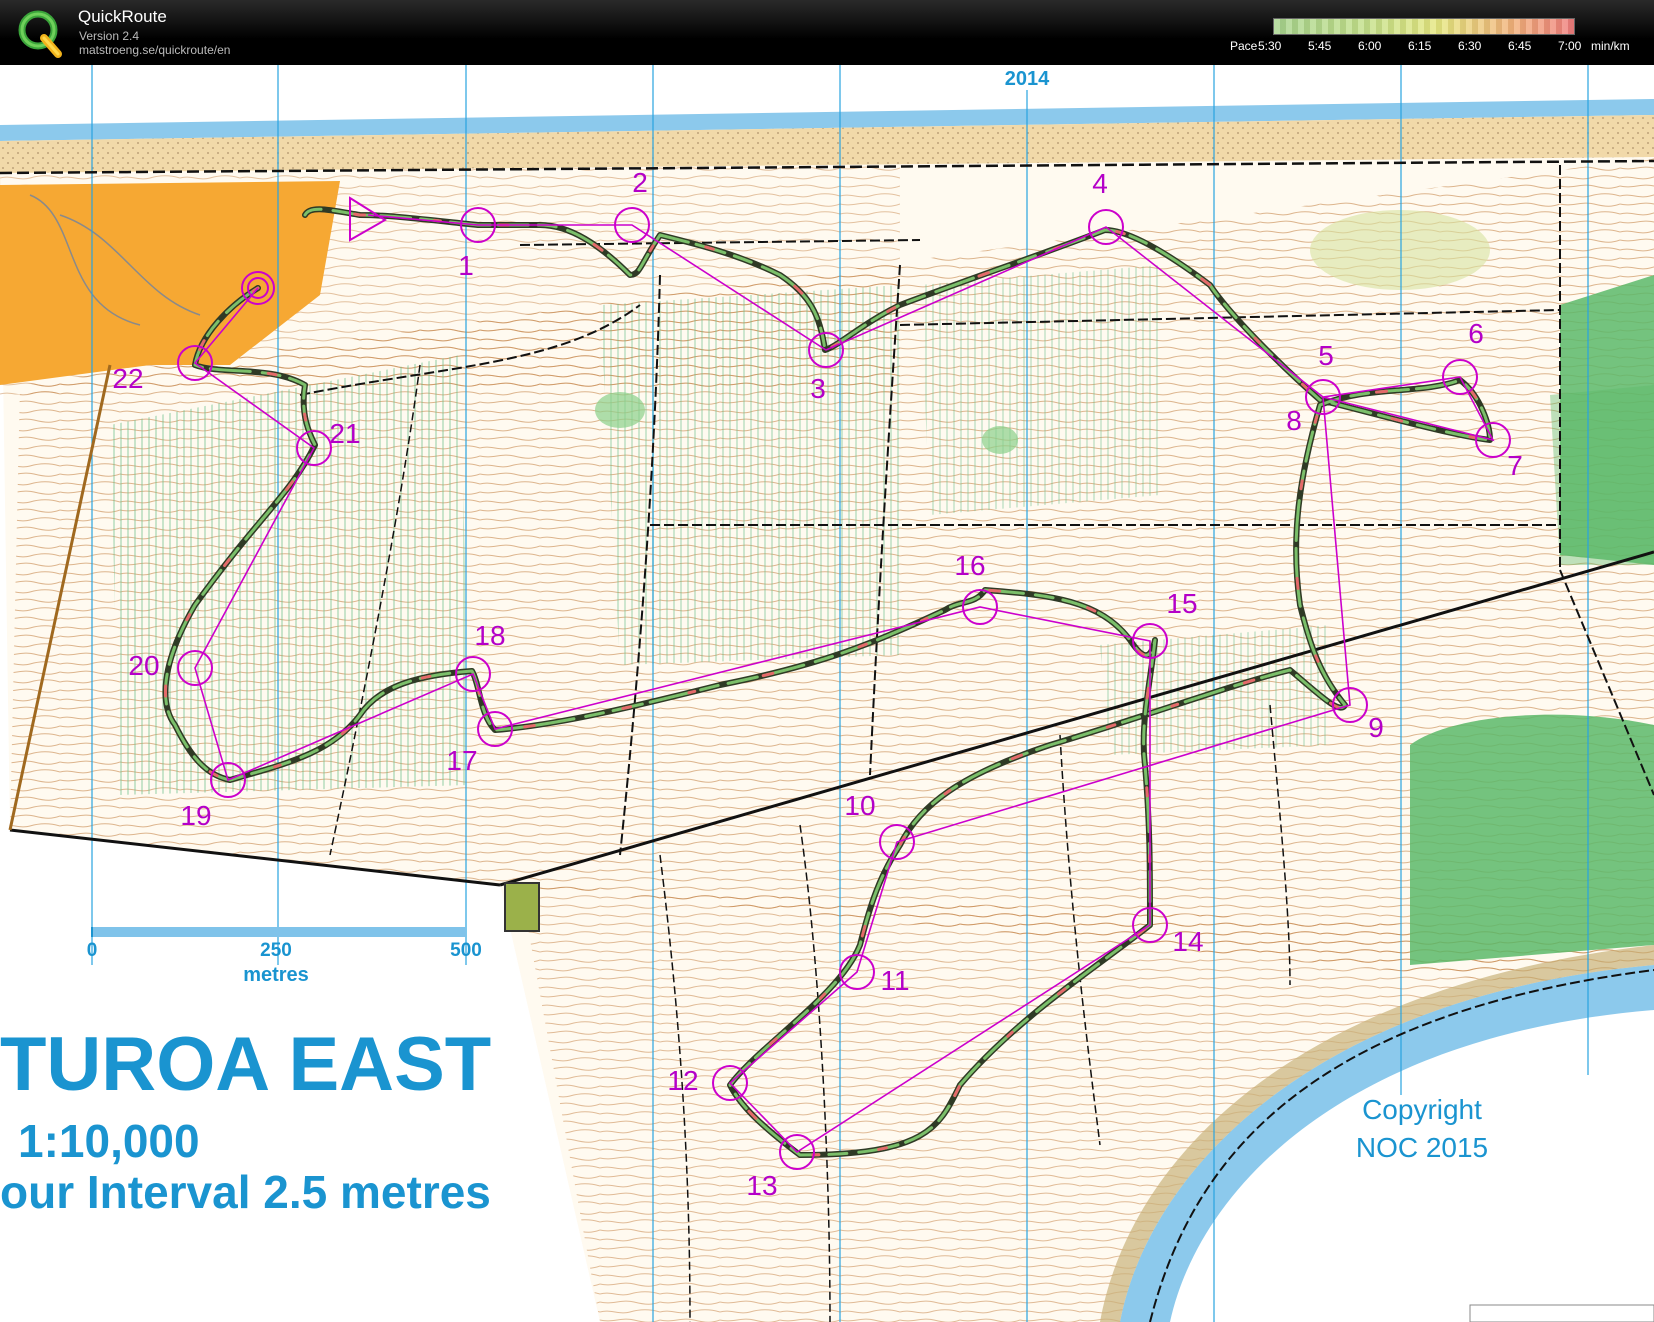 This screenshot has width=1654, height=1322. I want to click on quickroute-logo-icon, so click(40, 34).